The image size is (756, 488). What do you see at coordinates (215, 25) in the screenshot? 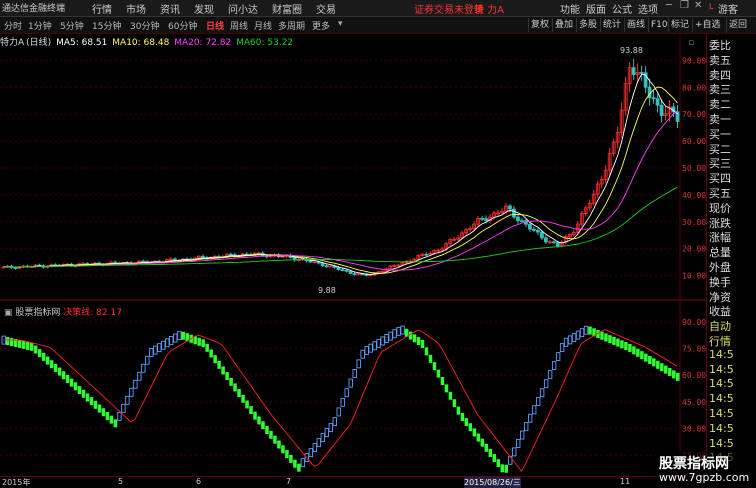
I see `tf-daily: 日线` at bounding box center [215, 25].